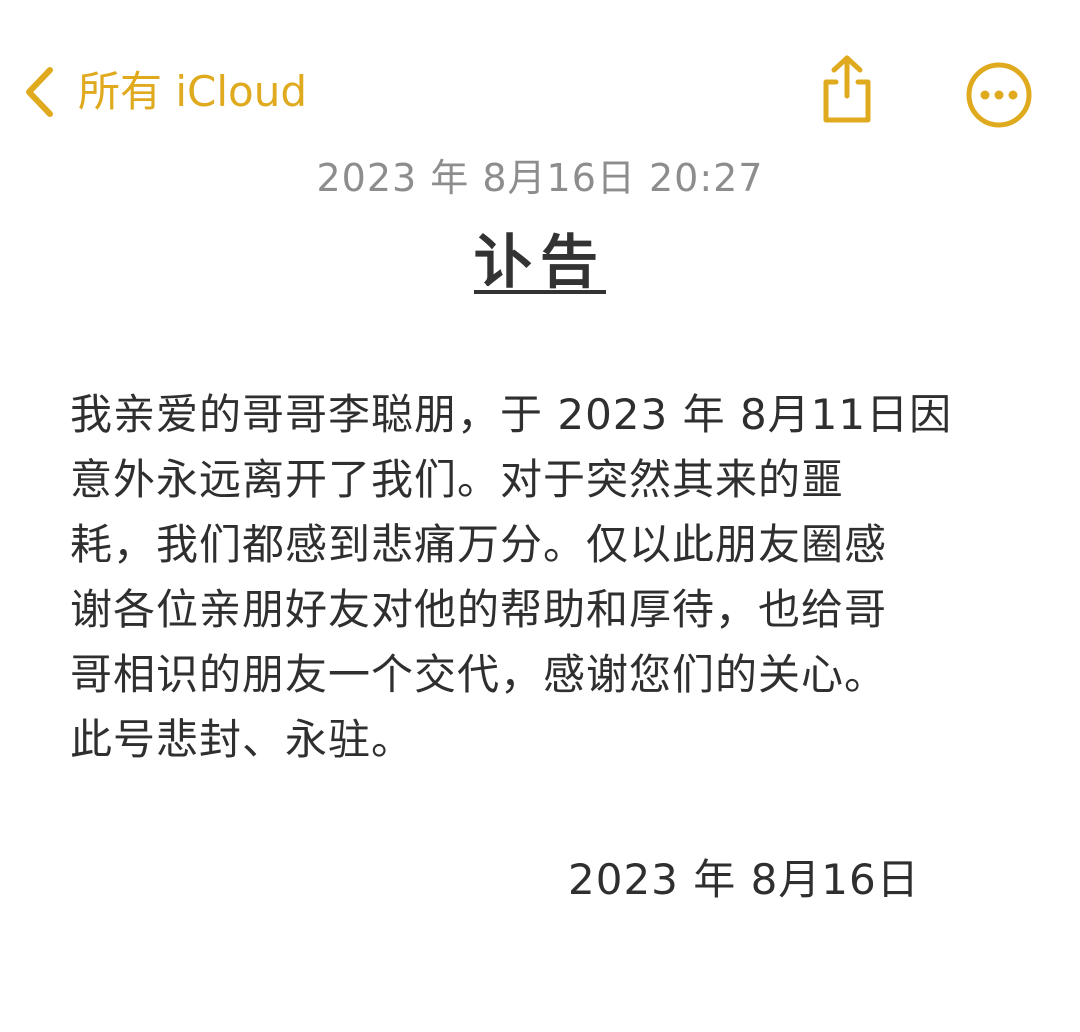 The height and width of the screenshot is (1032, 1080). I want to click on note-title: 讣告, so click(540, 262).